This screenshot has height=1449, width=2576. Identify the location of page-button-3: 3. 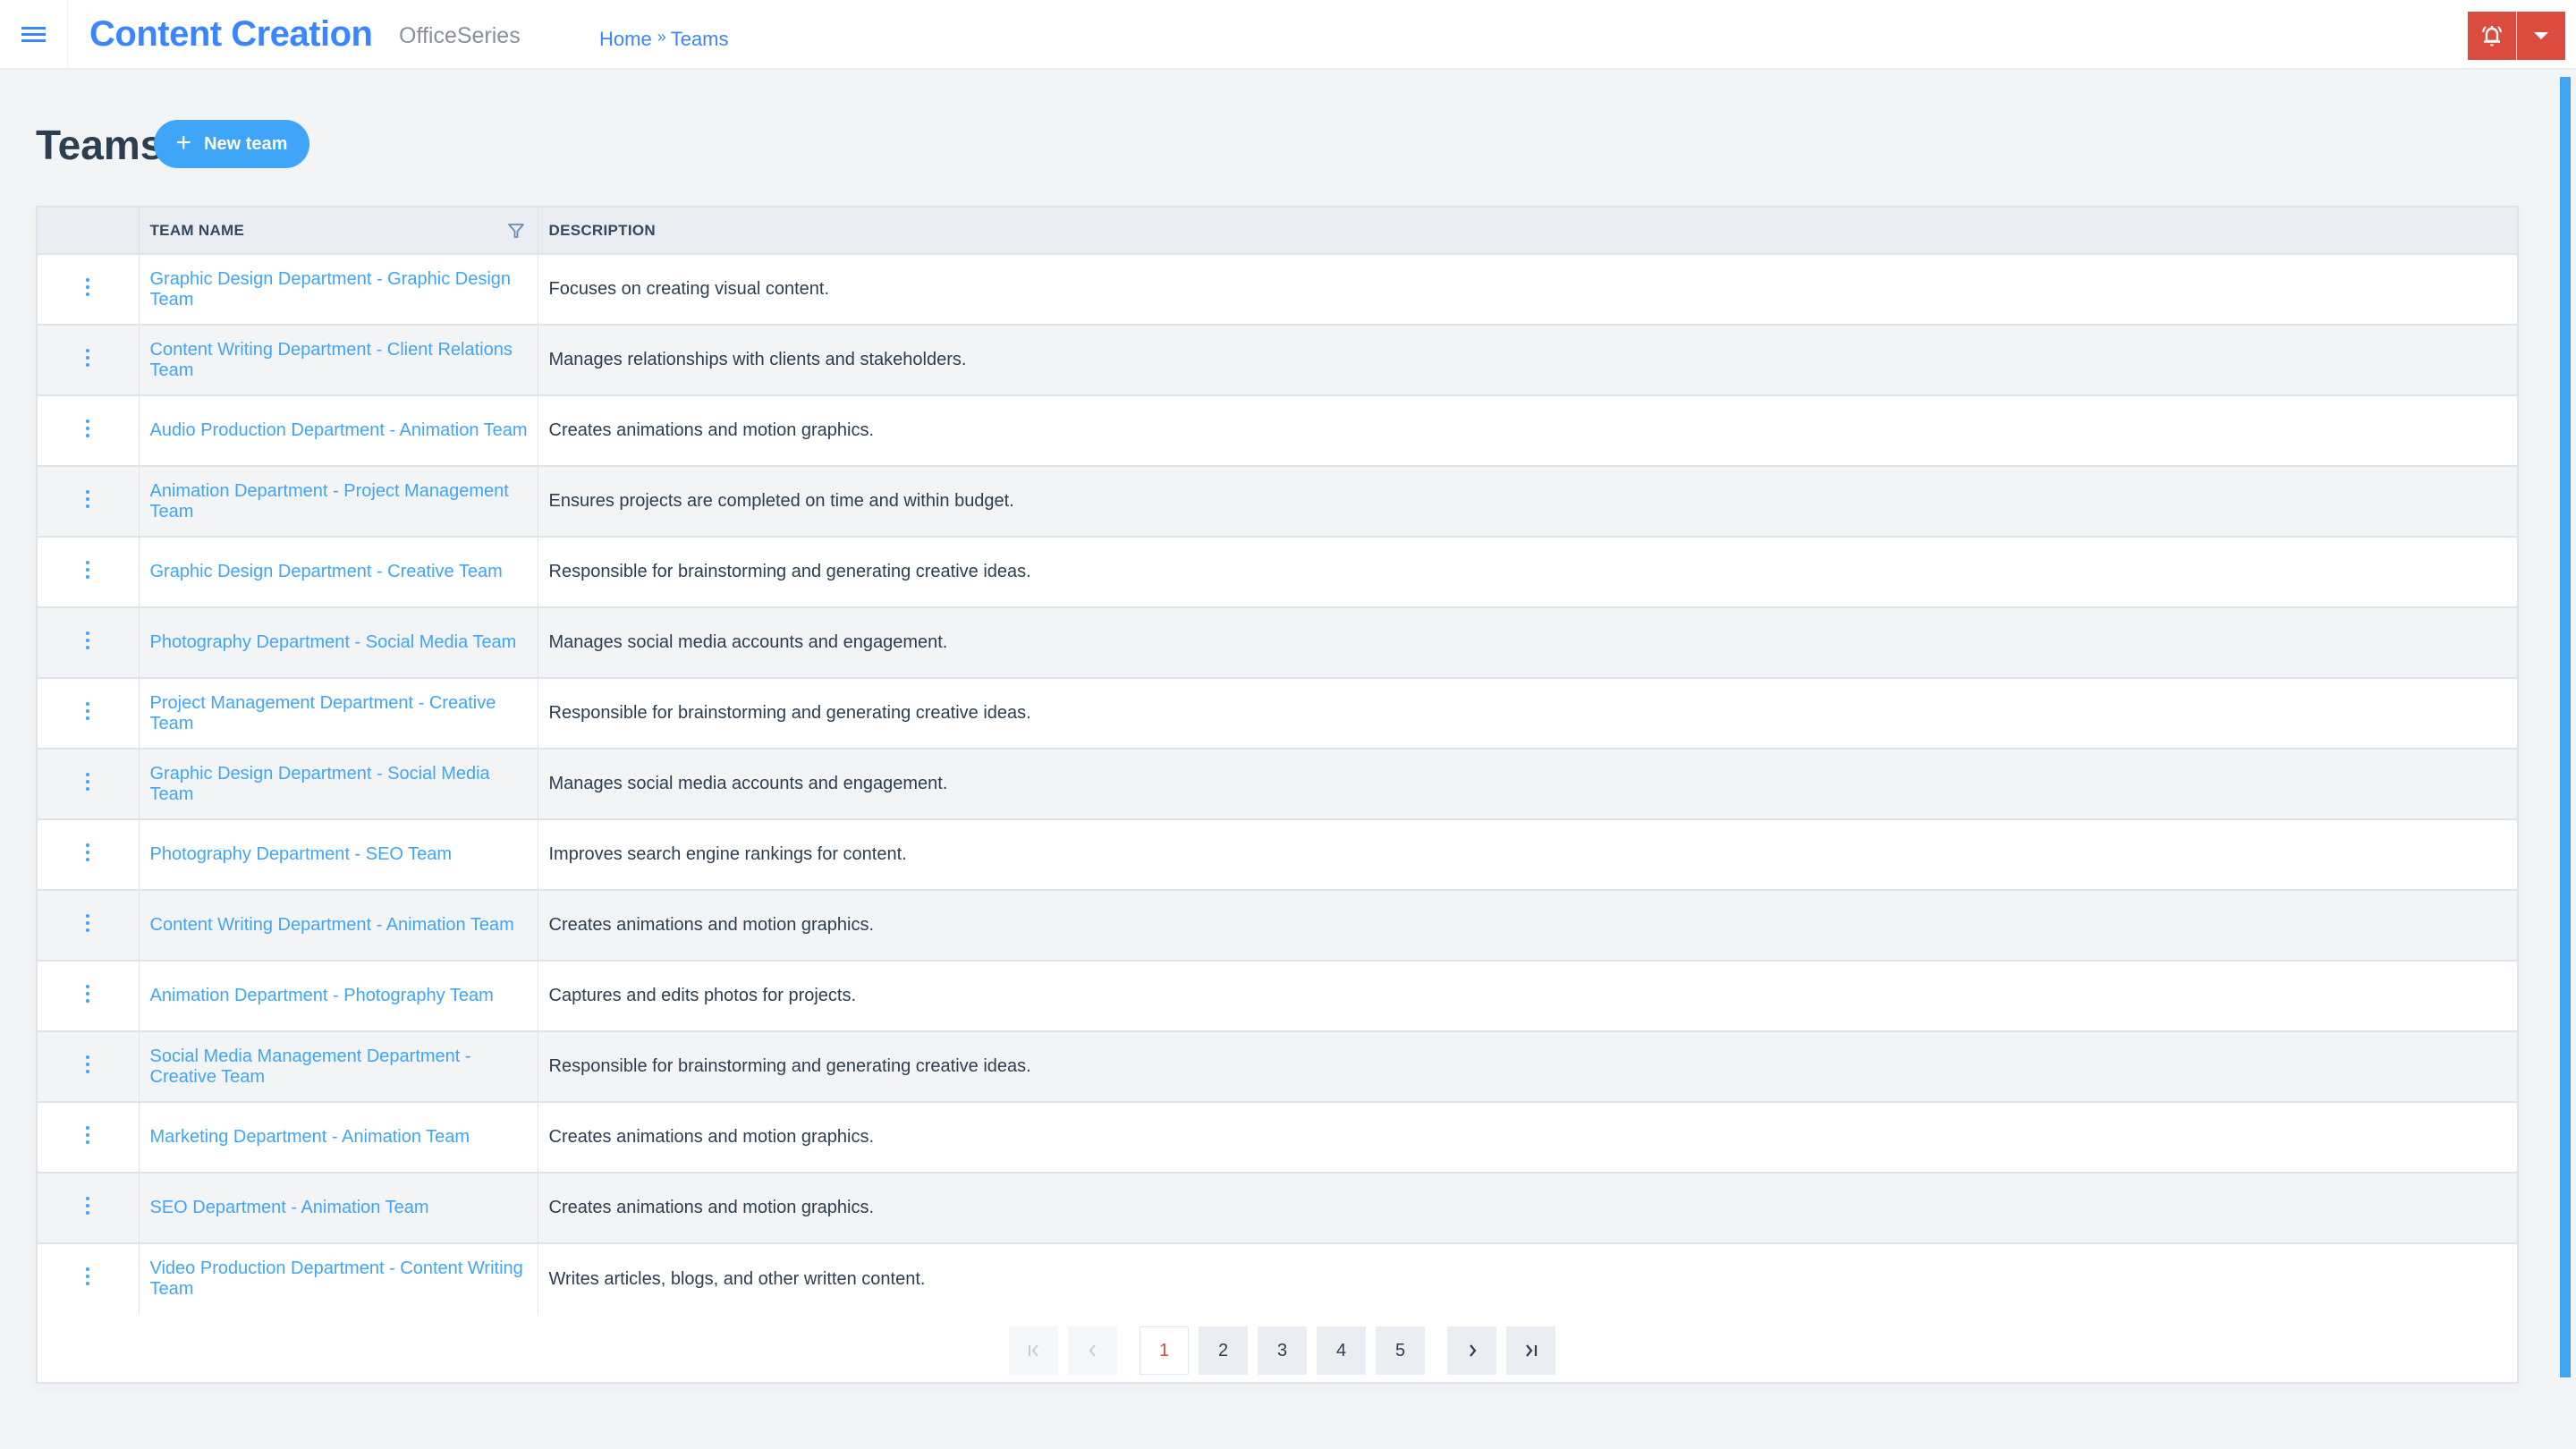
(1282, 1350).